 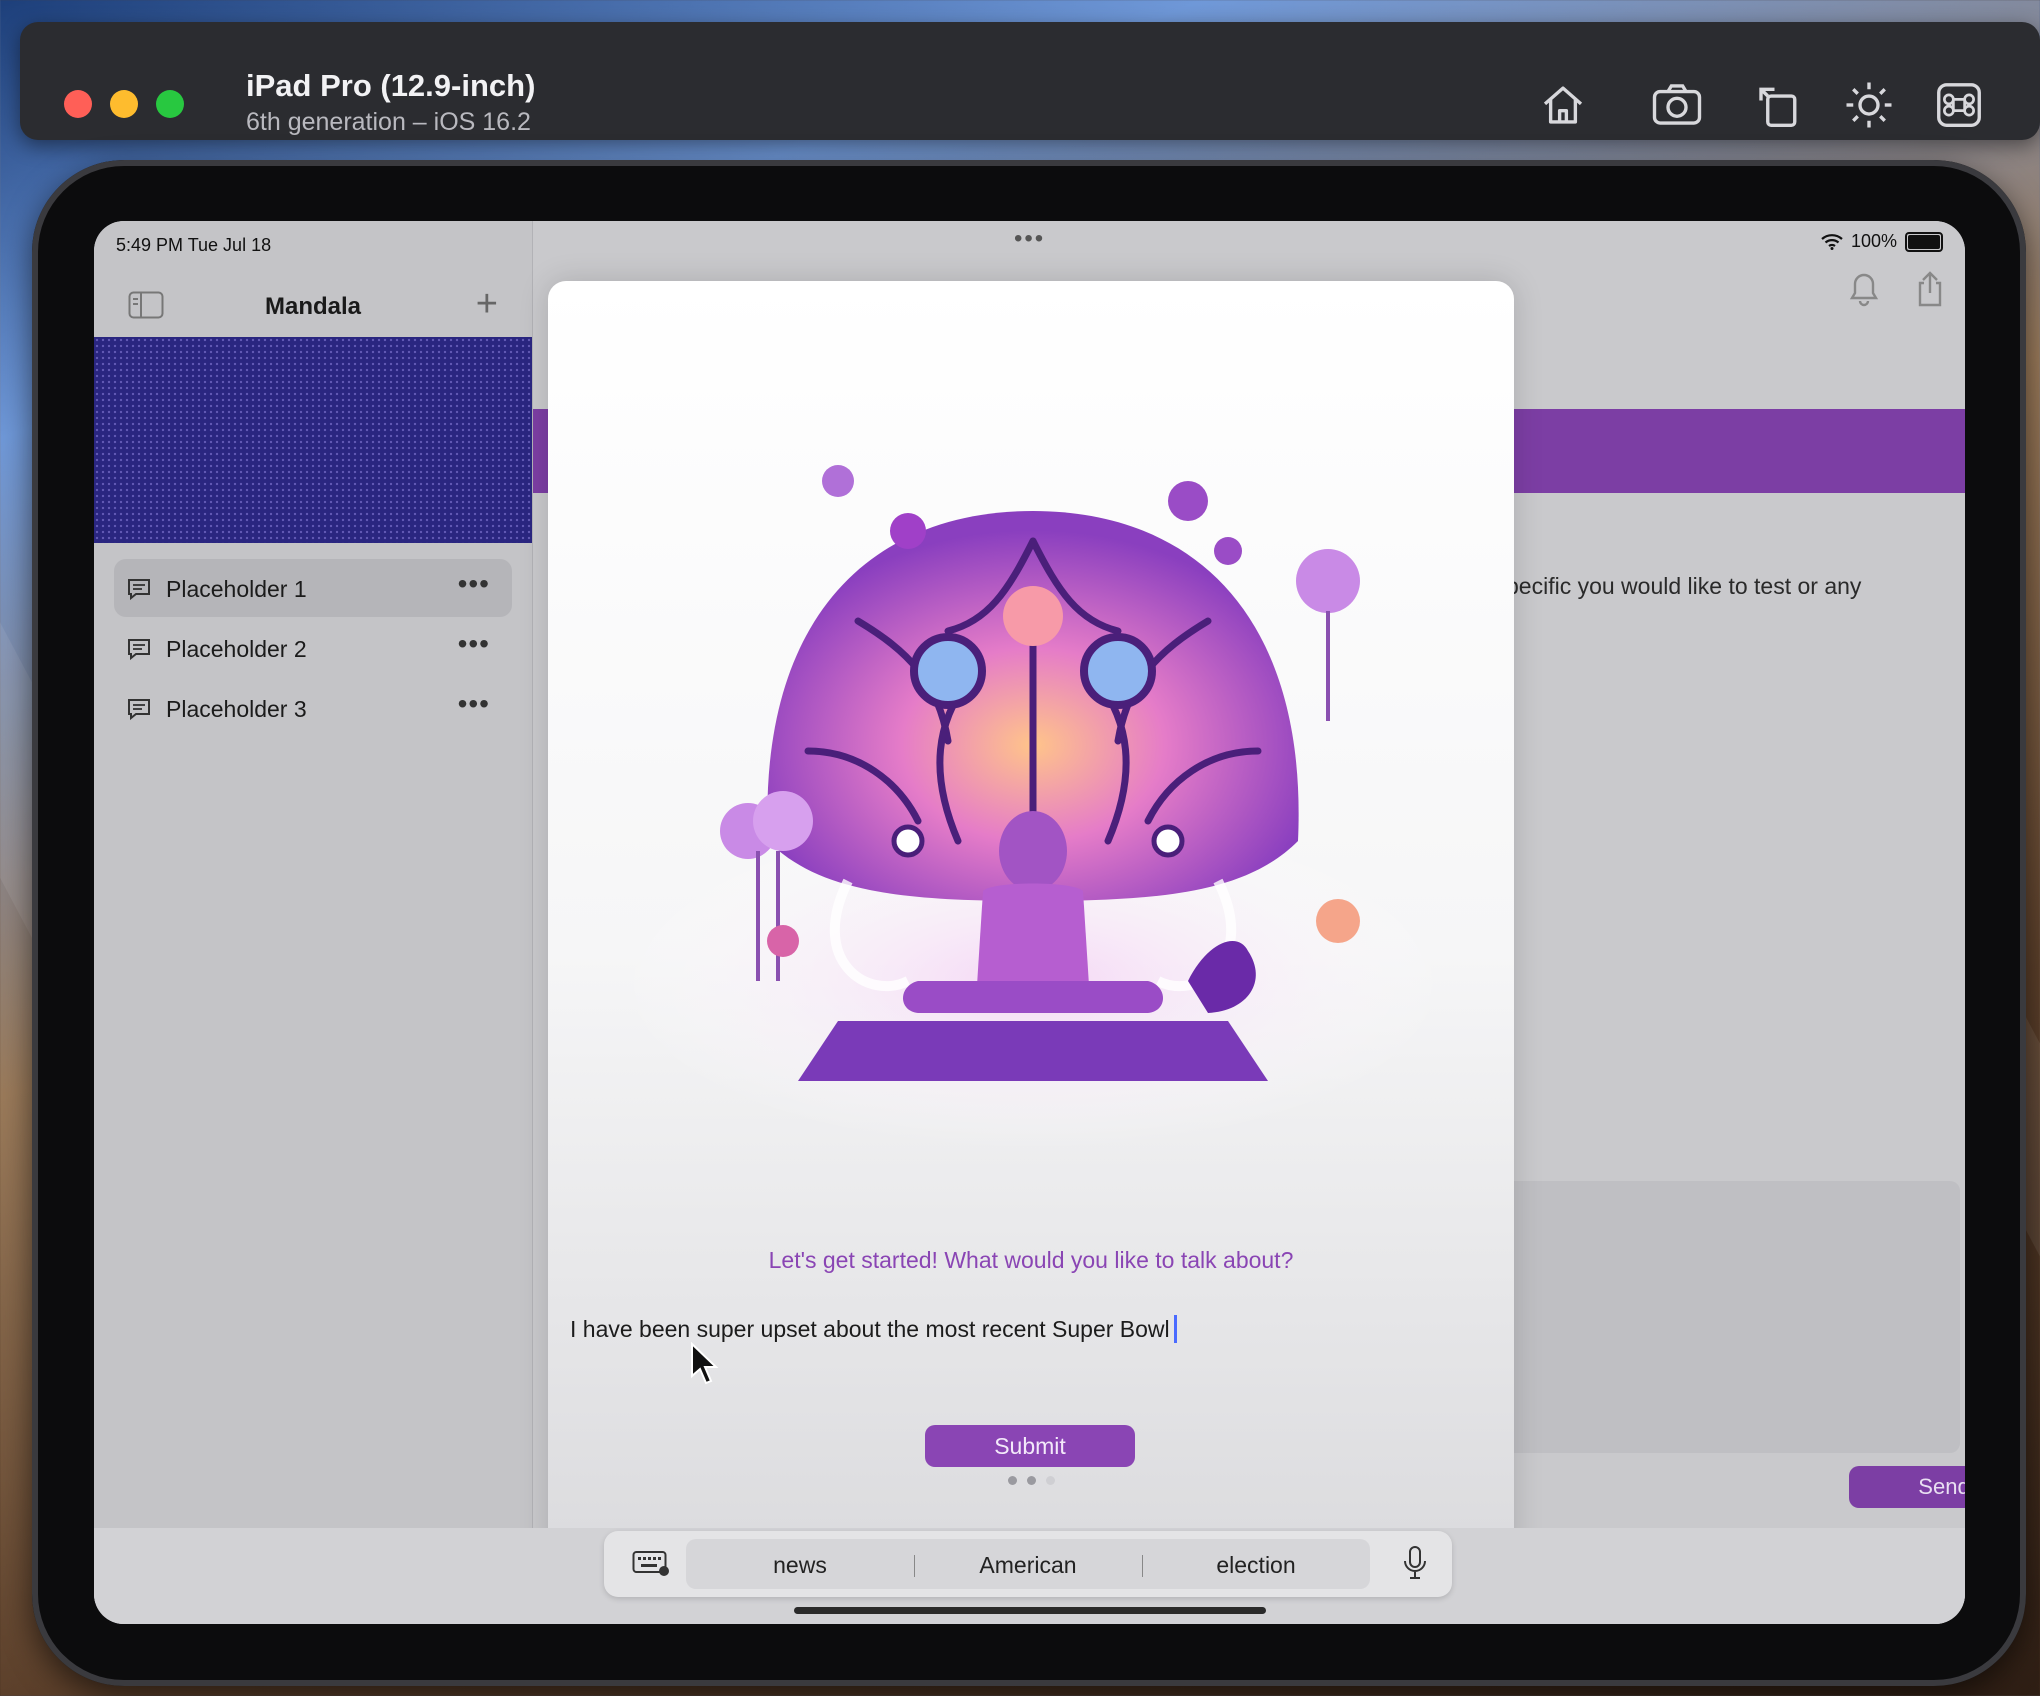 What do you see at coordinates (78, 104) in the screenshot?
I see `close-window-button` at bounding box center [78, 104].